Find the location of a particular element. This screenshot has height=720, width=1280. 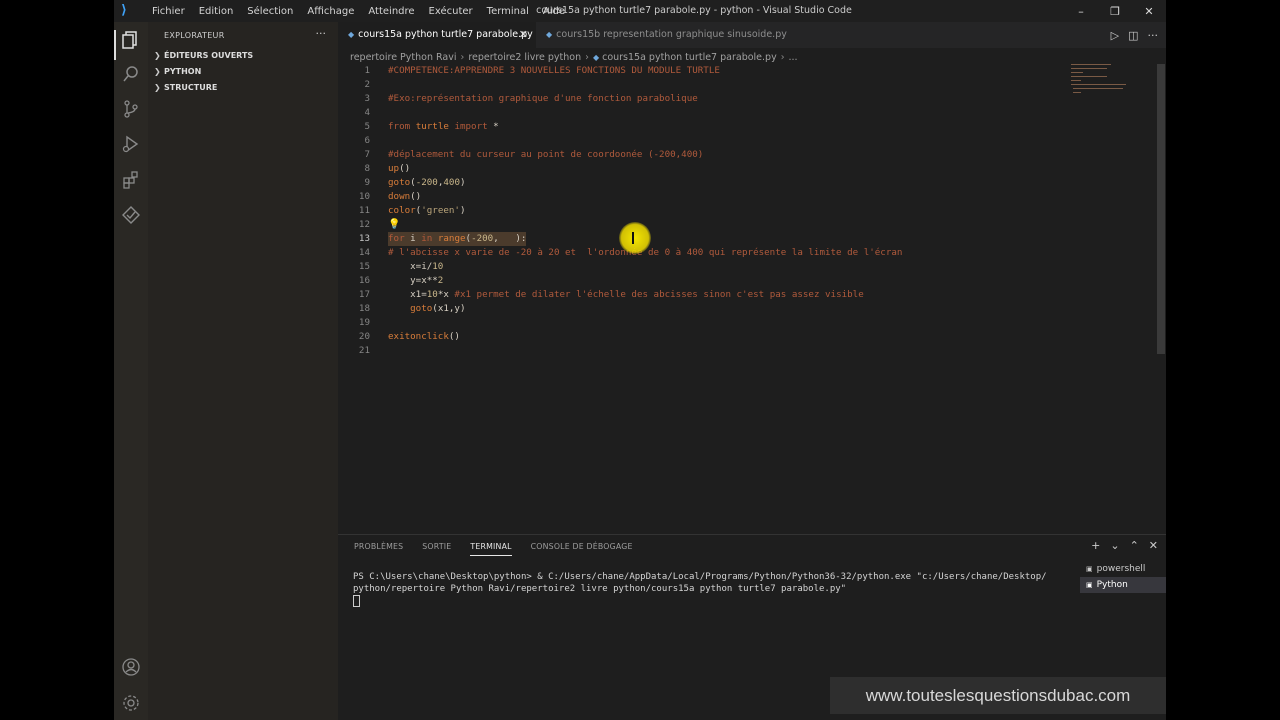

restore-icon: ❐ is located at coordinates (1115, 11).